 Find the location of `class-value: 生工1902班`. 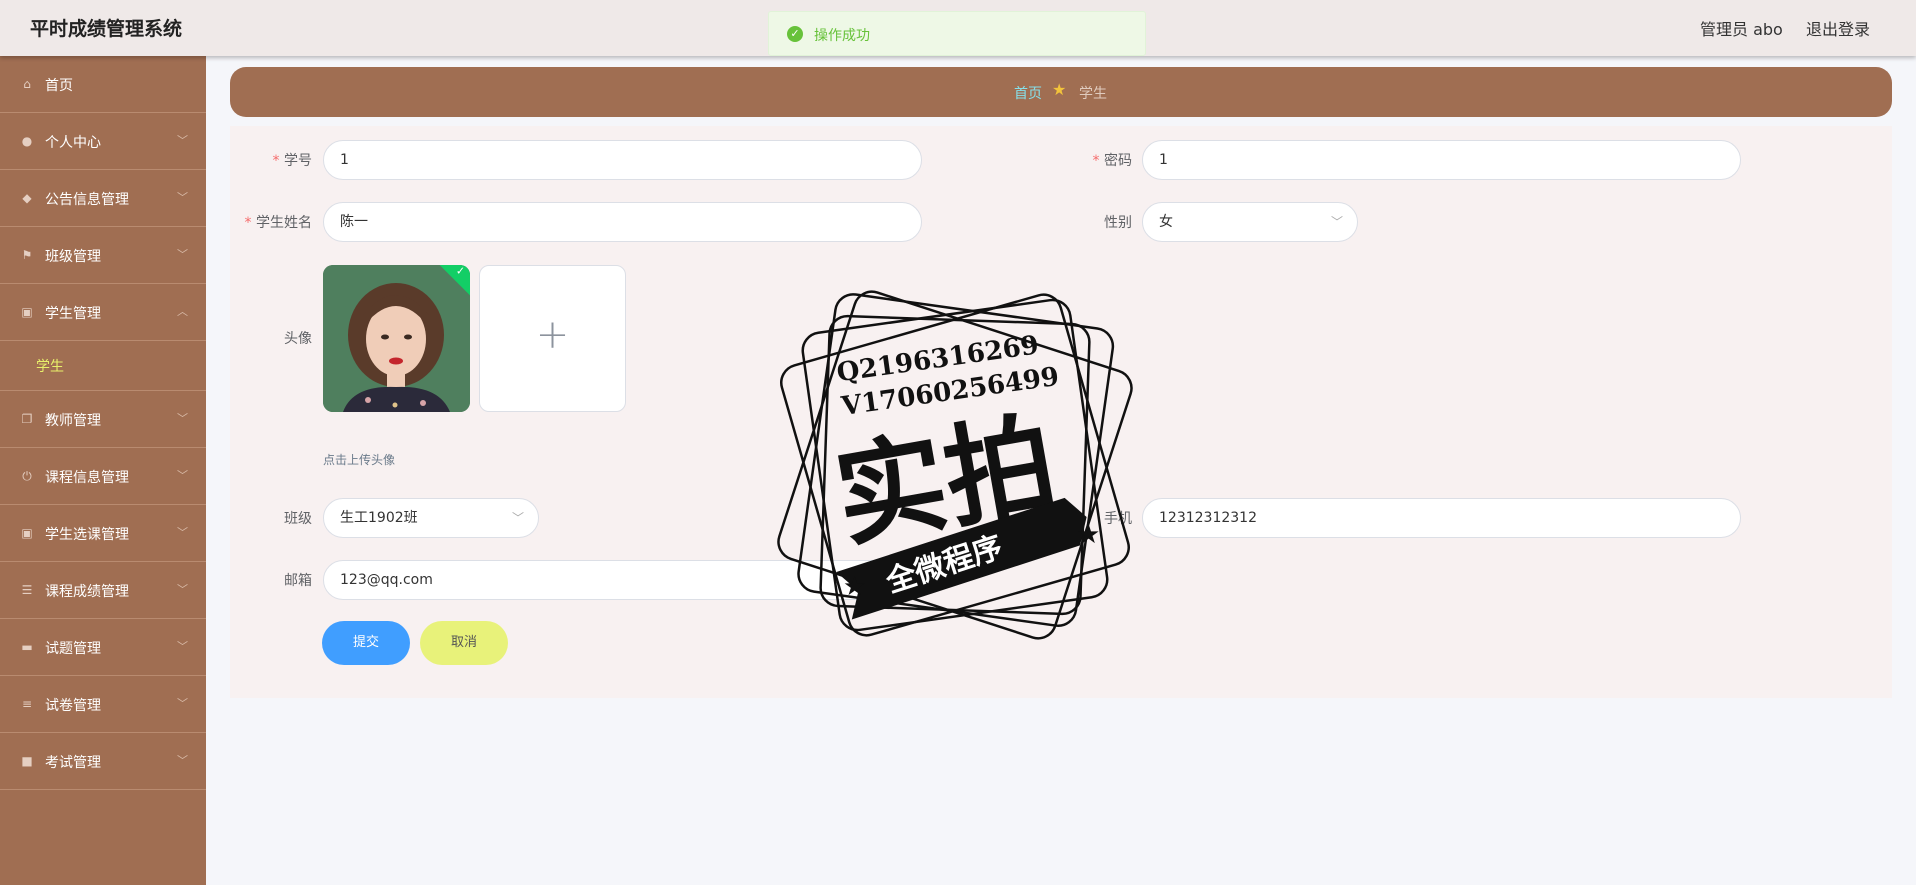

class-value: 生工1902班 is located at coordinates (379, 518).